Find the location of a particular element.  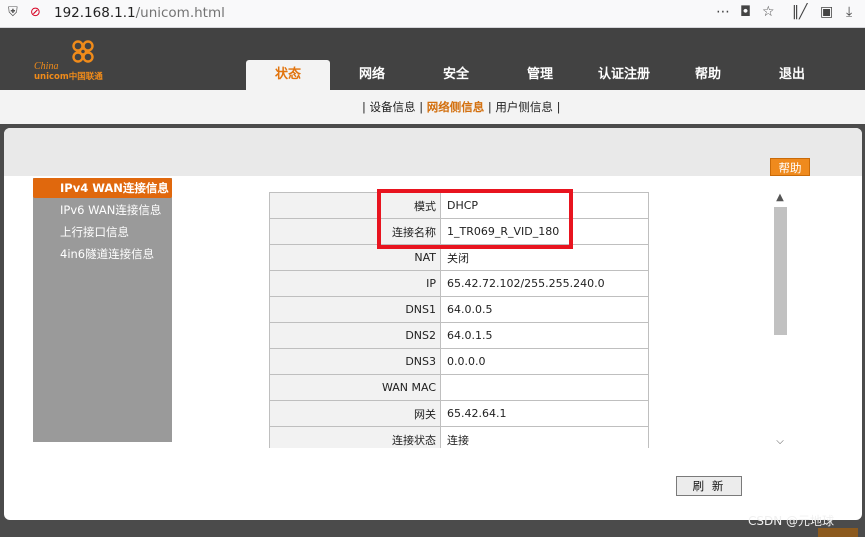

nav-status: 状态 is located at coordinates (288, 75).